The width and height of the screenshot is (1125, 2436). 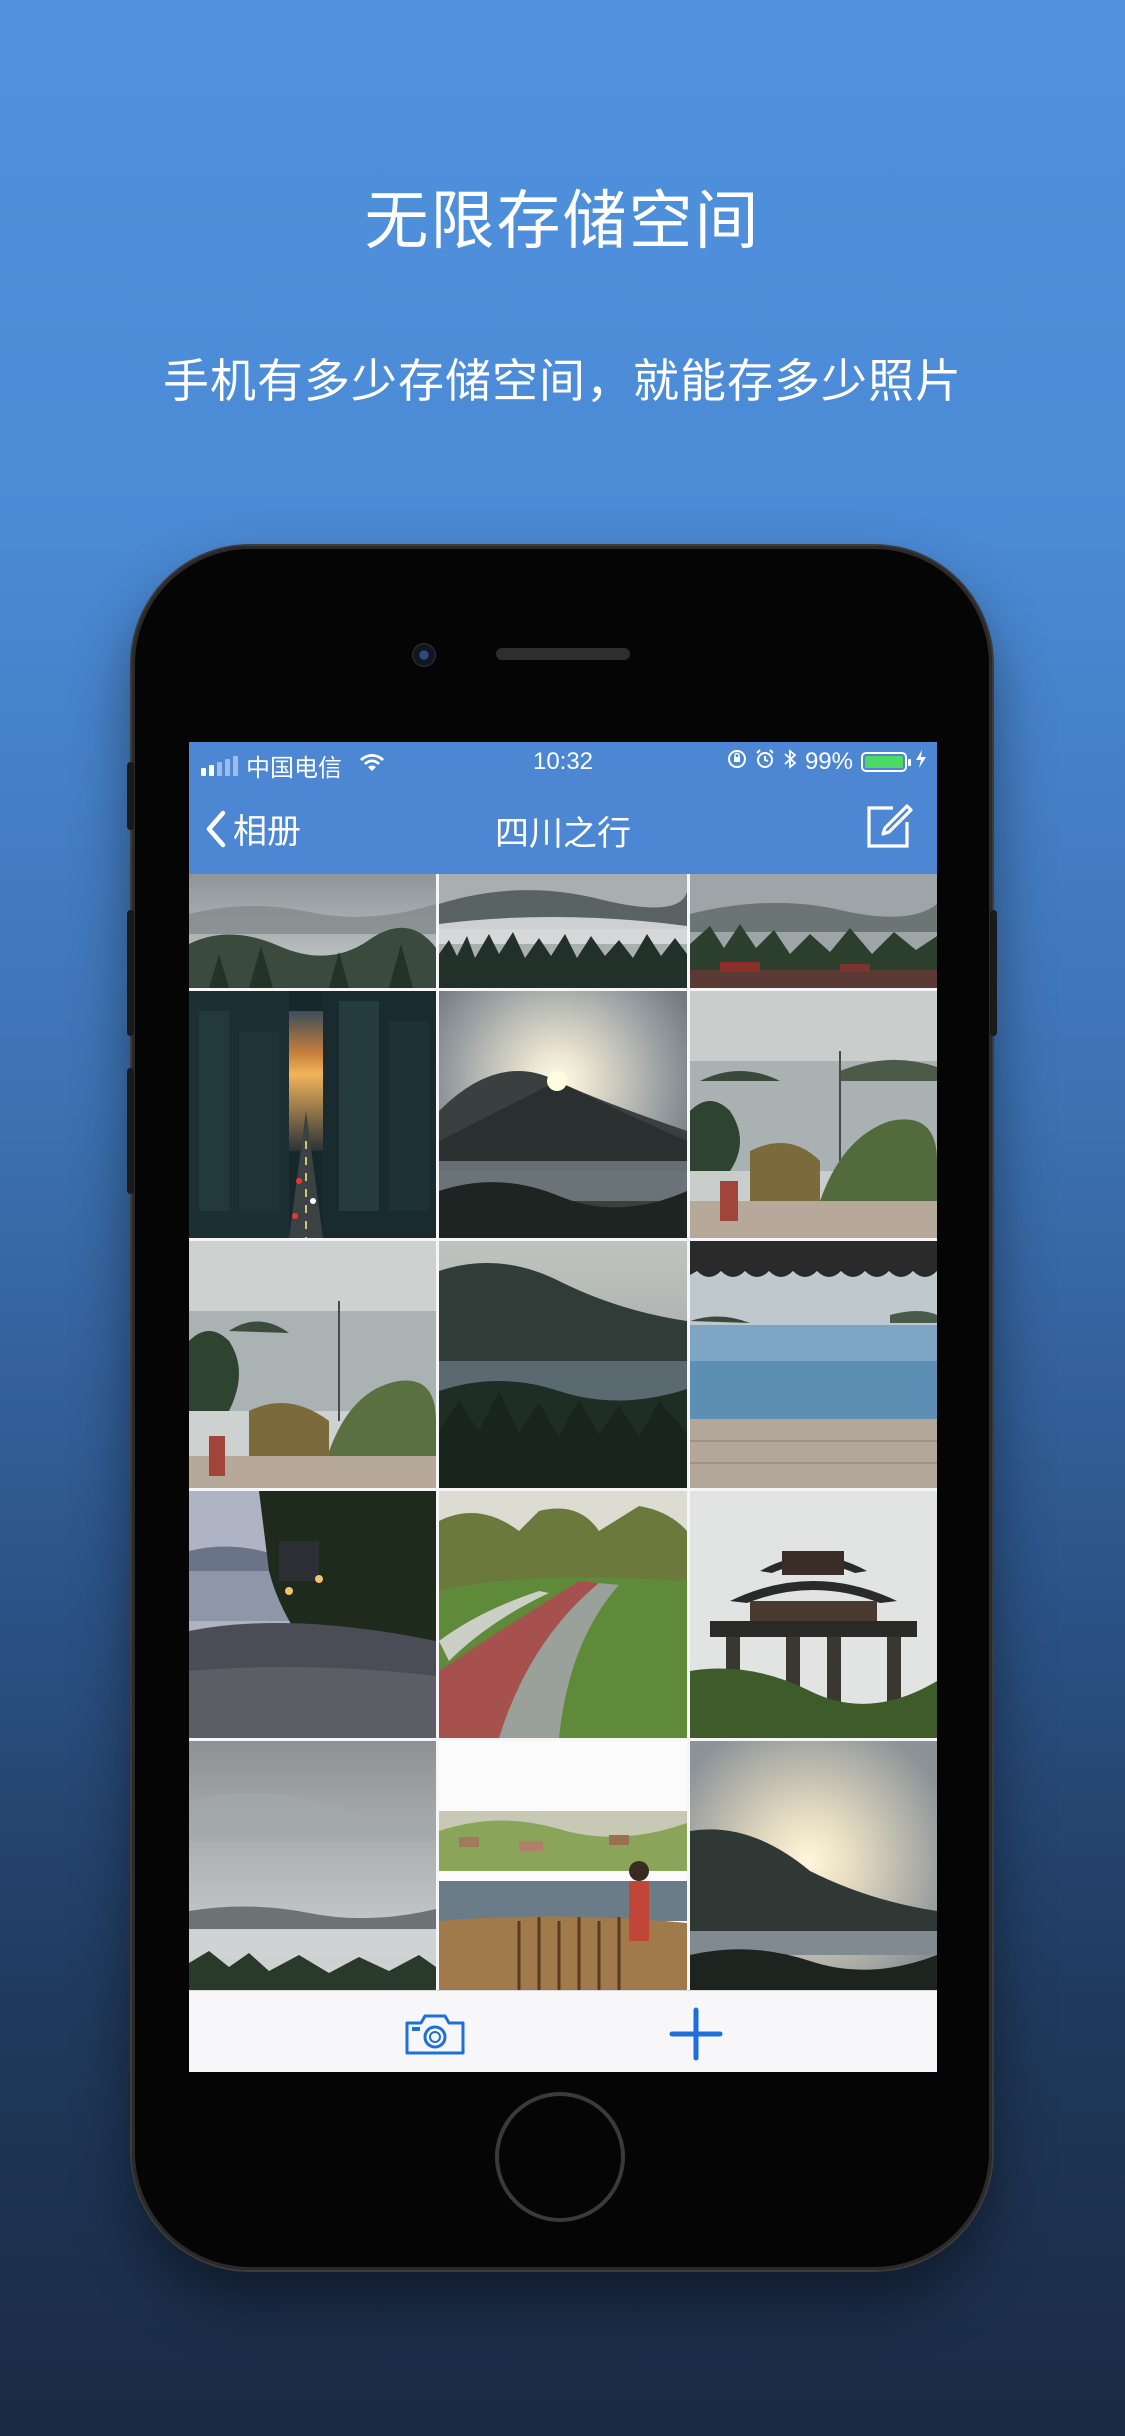 I want to click on album-title: 四川之行, so click(x=563, y=834).